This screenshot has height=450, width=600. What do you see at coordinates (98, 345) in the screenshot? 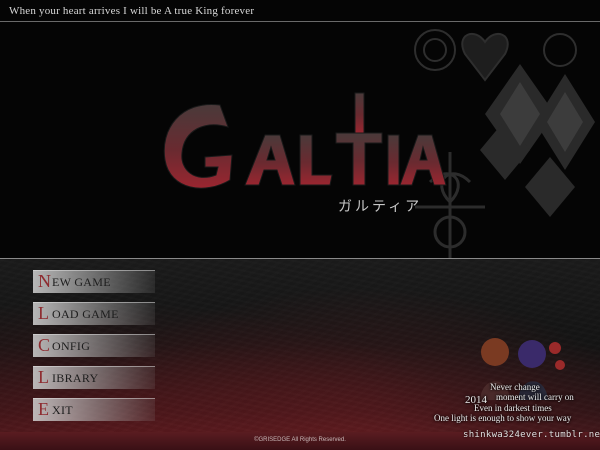
I see `config-button: C ONFIG` at bounding box center [98, 345].